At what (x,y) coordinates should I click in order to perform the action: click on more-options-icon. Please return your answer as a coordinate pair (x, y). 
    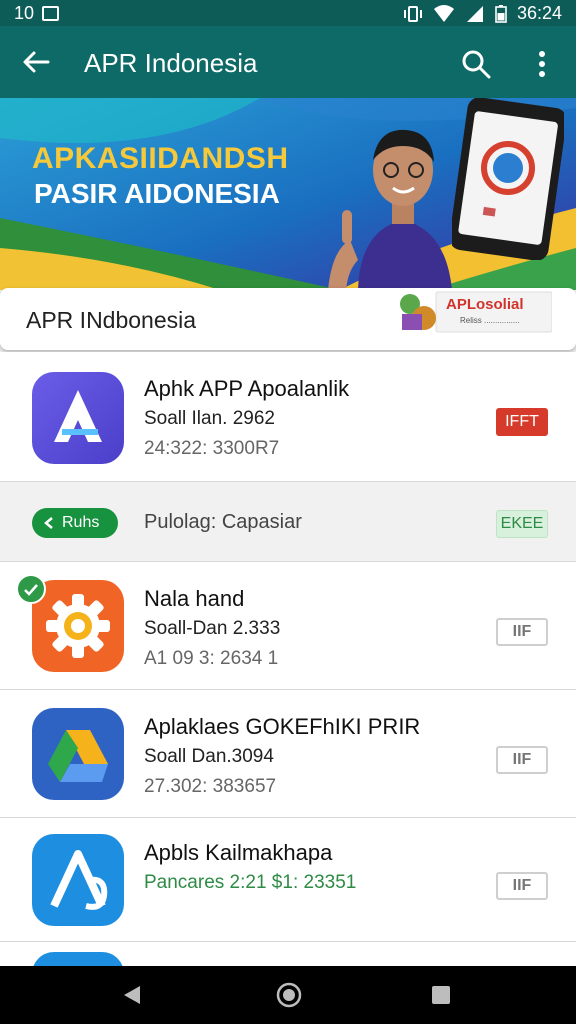
    Looking at the image, I should click on (542, 64).